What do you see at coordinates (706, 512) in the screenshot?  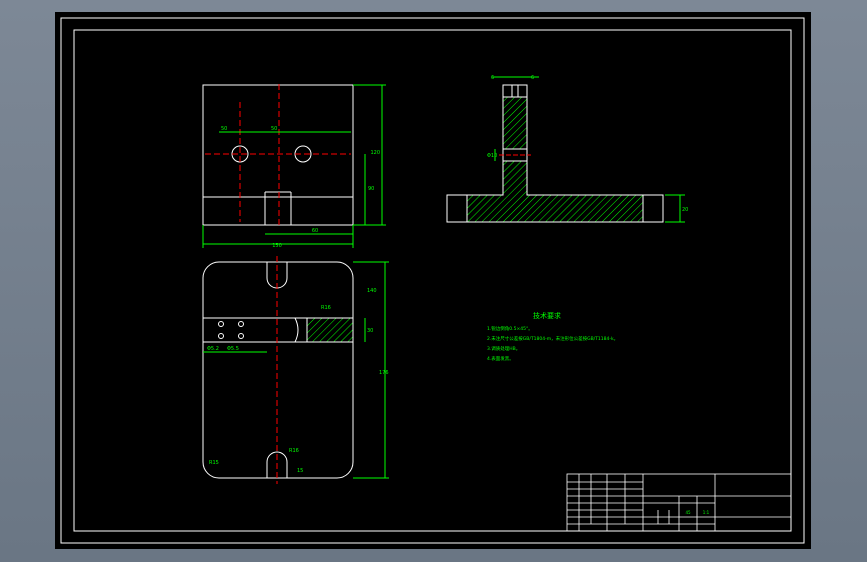 I see `scale-value: 1:1` at bounding box center [706, 512].